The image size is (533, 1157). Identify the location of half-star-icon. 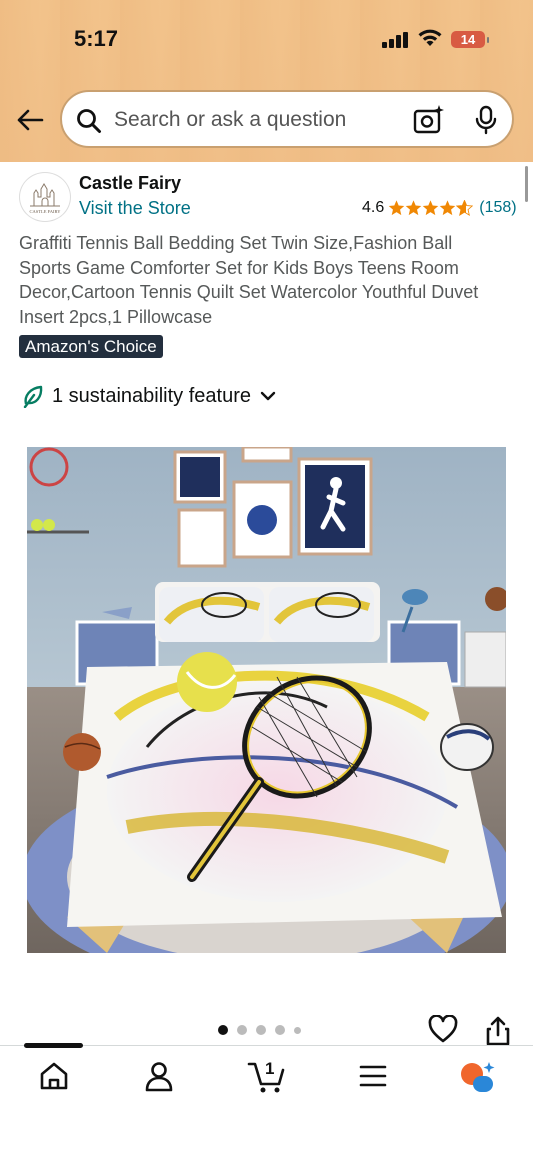
(465, 208).